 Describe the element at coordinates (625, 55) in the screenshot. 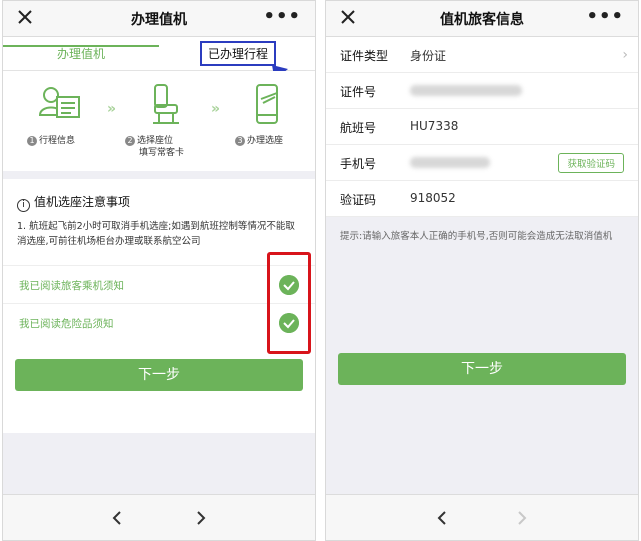

I see `chevron-right-icon: ›` at that location.